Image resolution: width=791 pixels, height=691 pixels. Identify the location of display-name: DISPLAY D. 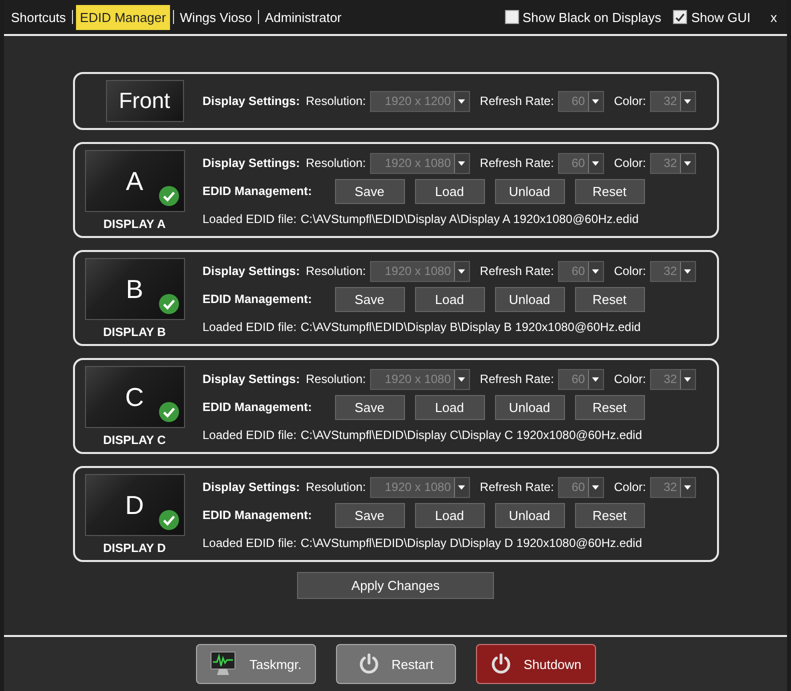
(134, 548).